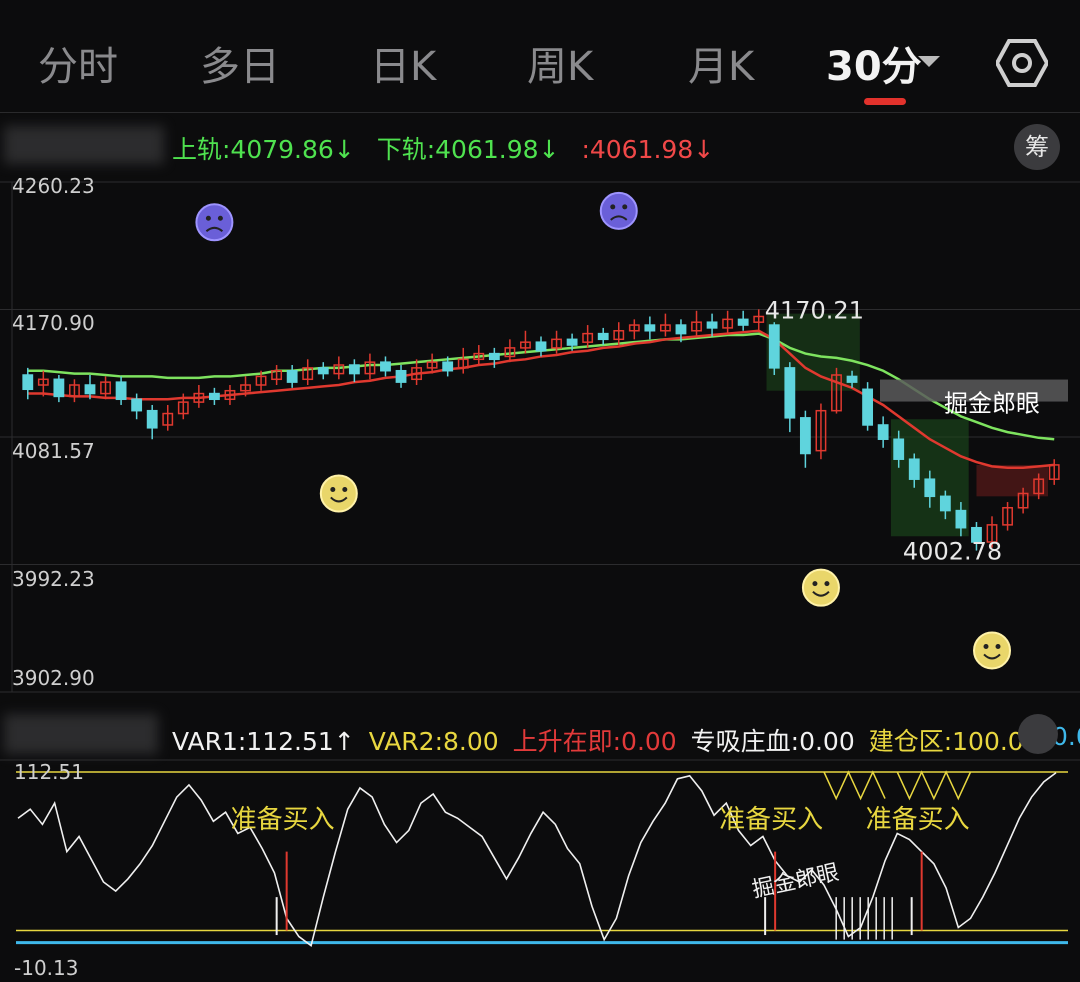  Describe the element at coordinates (53, 186) in the screenshot. I see `y-tick-label: 4260.23` at that location.